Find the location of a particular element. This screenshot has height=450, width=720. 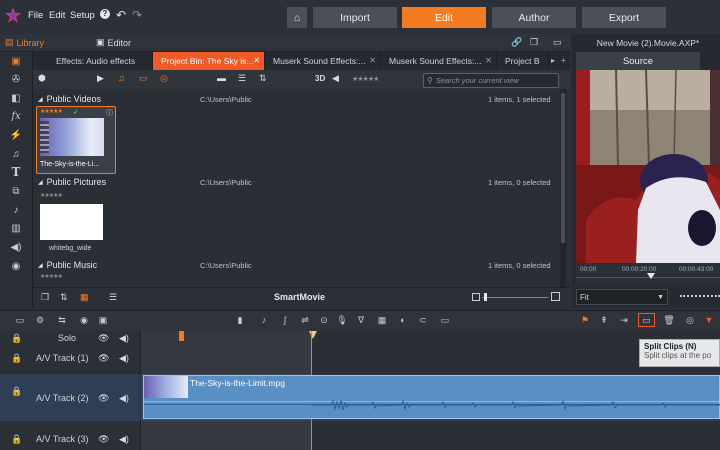

in-marker is located at coordinates (181, 336).